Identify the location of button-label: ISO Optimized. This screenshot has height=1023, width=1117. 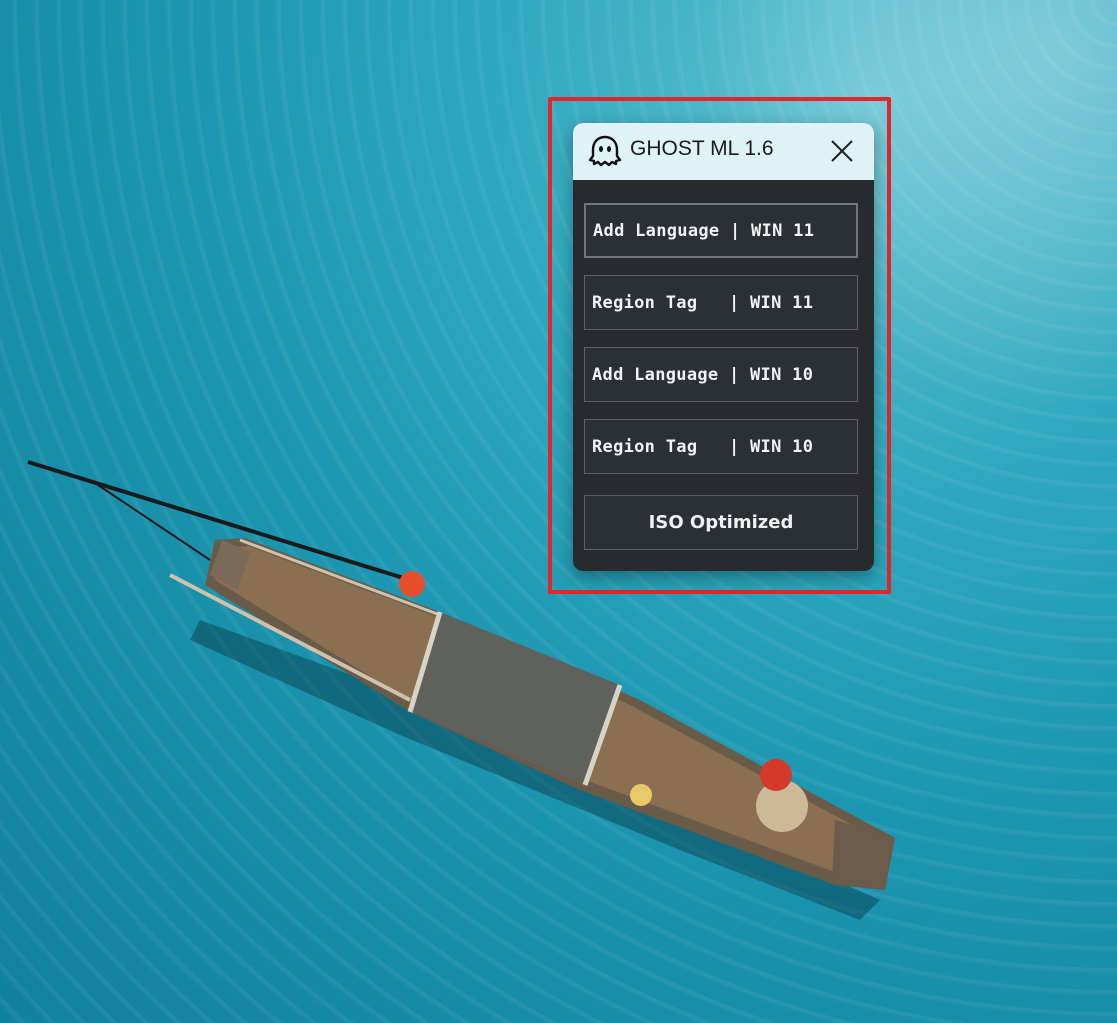
(721, 522).